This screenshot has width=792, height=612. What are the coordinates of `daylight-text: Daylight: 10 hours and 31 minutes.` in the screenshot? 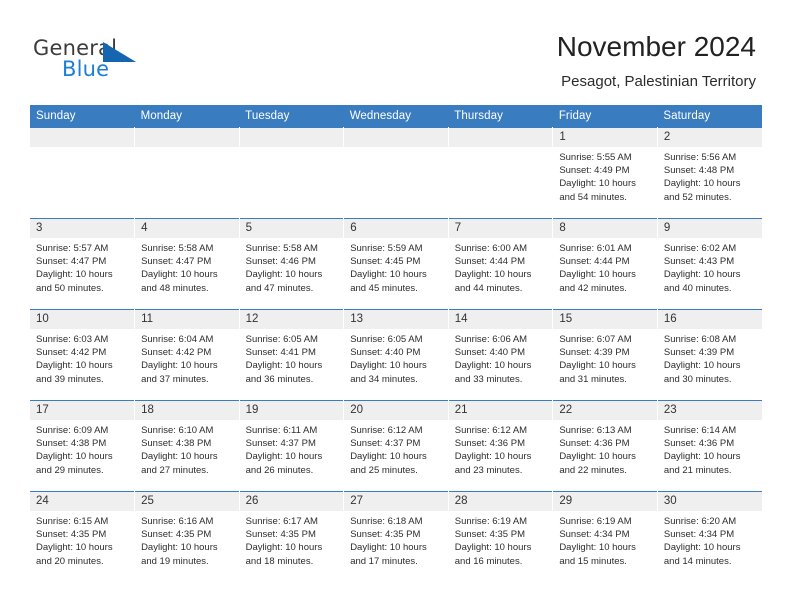 It's located at (597, 372).